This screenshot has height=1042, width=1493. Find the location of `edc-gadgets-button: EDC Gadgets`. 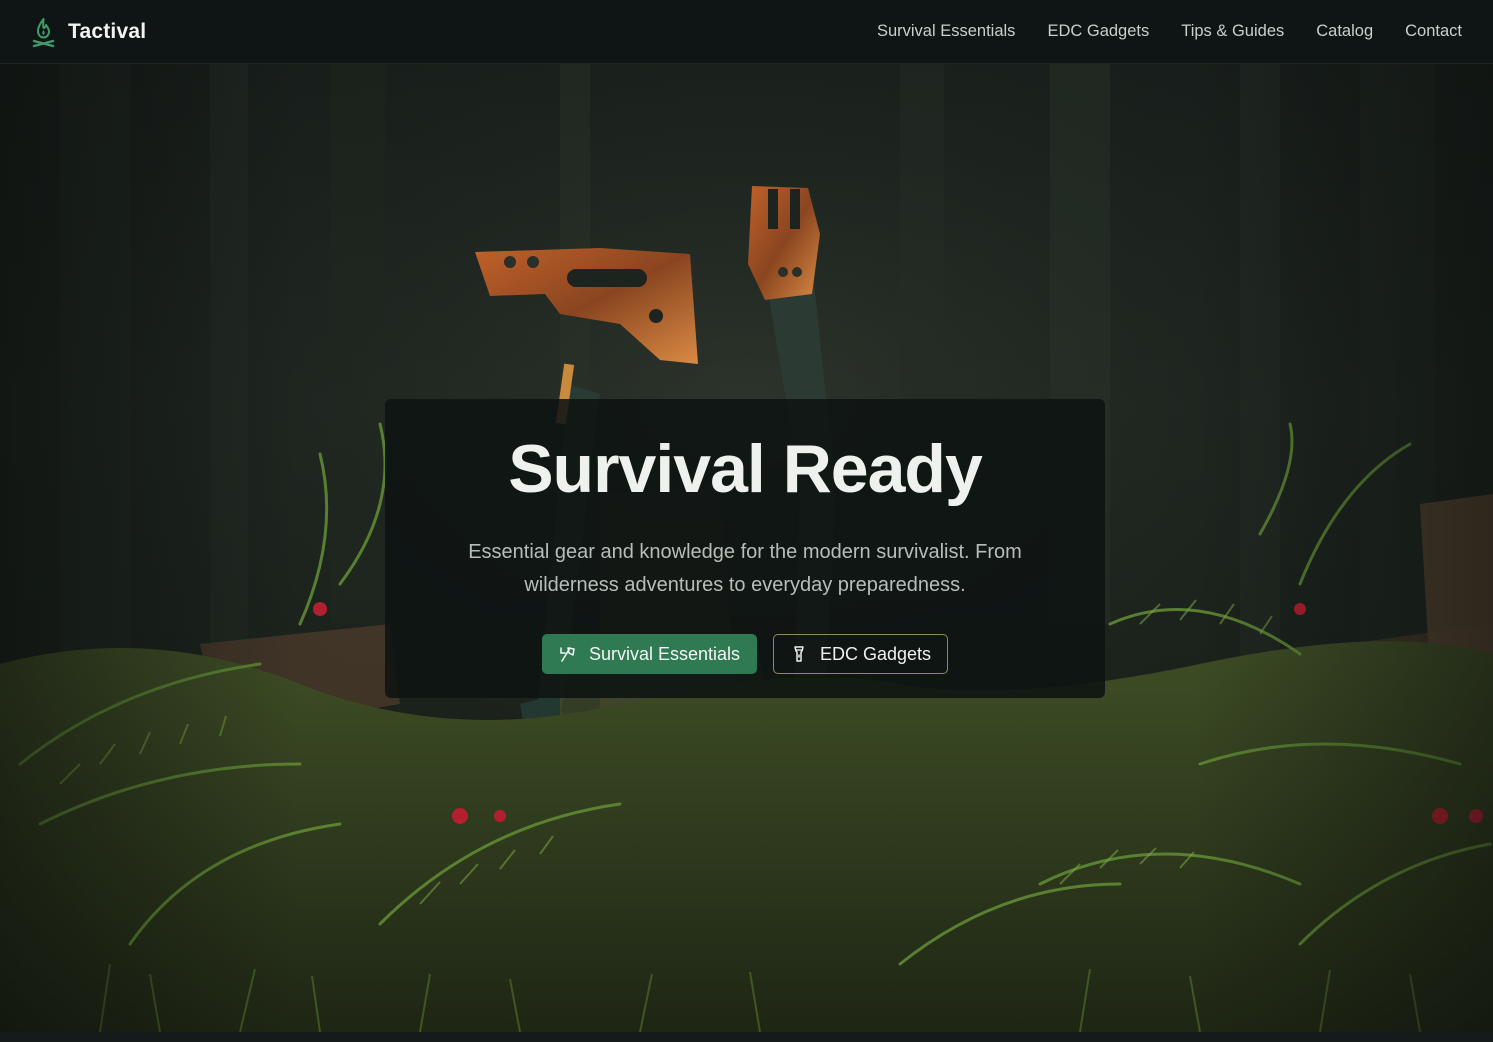

edc-gadgets-button: EDC Gadgets is located at coordinates (861, 654).